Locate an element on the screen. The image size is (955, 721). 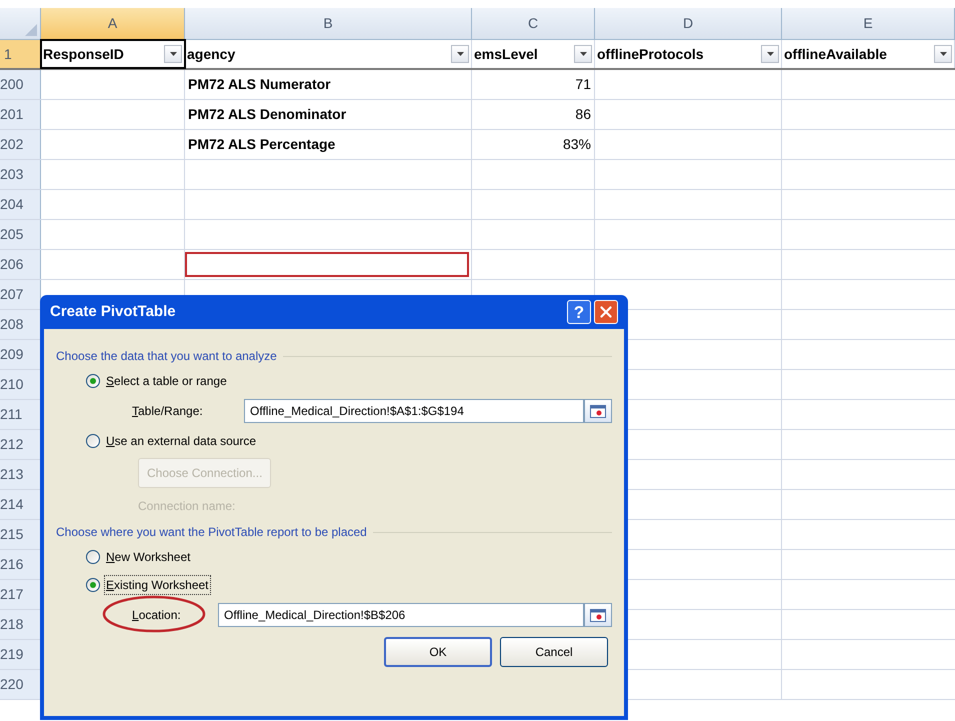
dialog-button: Cancel is located at coordinates (554, 652).